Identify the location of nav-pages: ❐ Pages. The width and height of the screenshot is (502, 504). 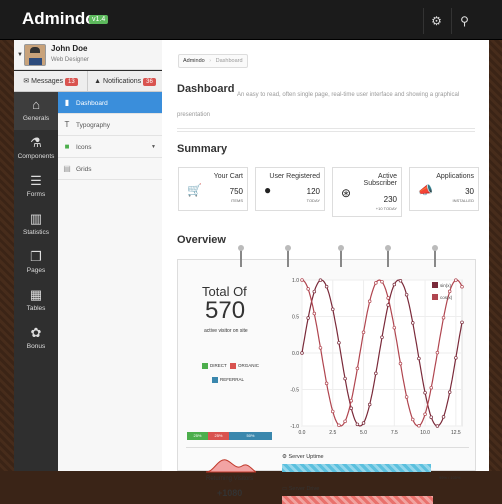
(36, 263).